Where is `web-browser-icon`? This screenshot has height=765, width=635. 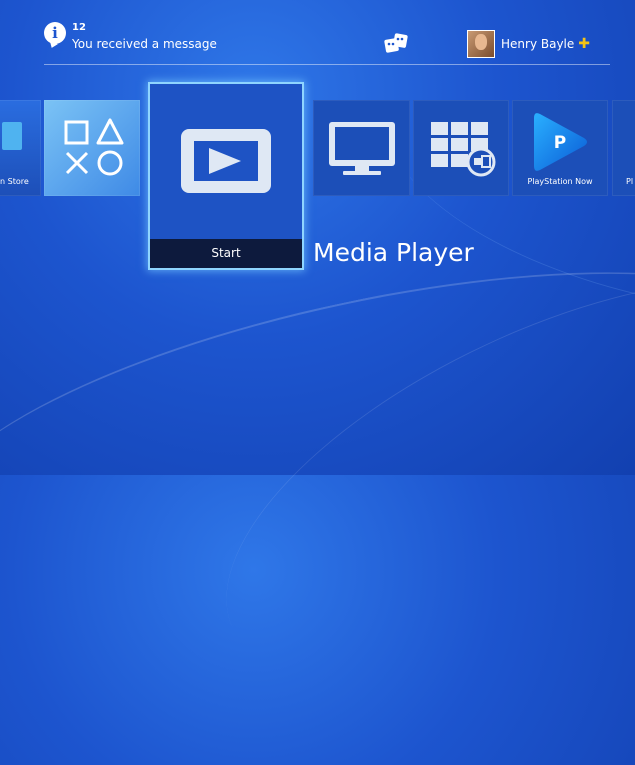 web-browser-icon is located at coordinates (463, 149).